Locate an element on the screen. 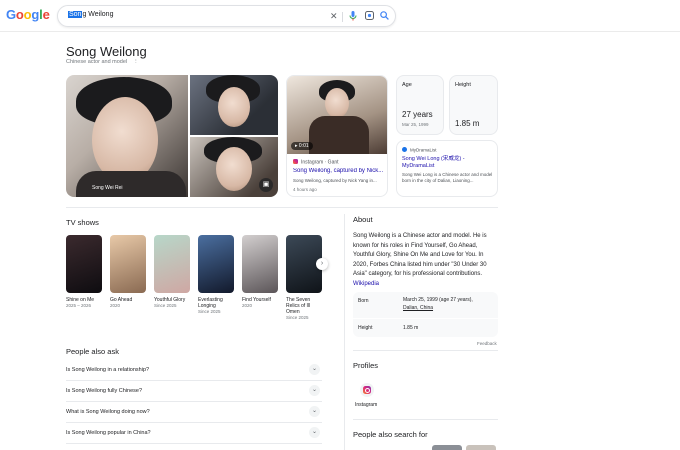  secondary-photo-bottom: ▣ is located at coordinates (234, 167).